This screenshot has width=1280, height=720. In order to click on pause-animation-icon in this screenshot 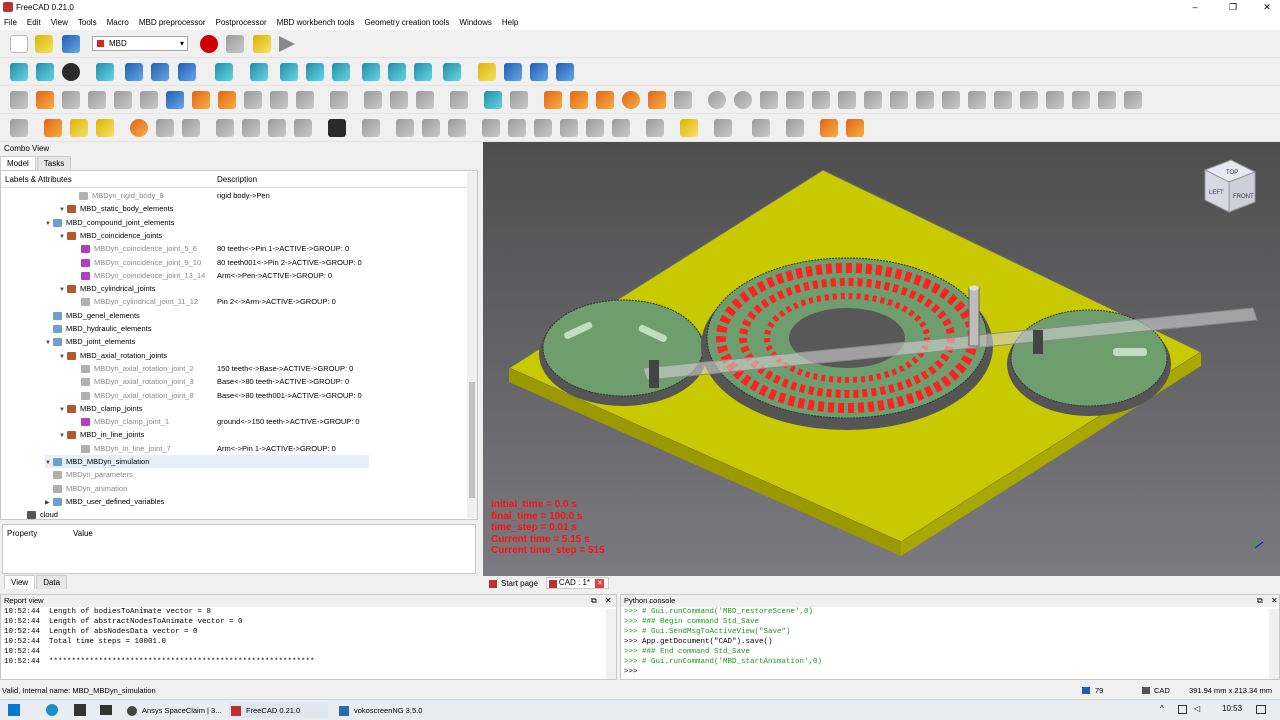, I will do `click(829, 128)`.